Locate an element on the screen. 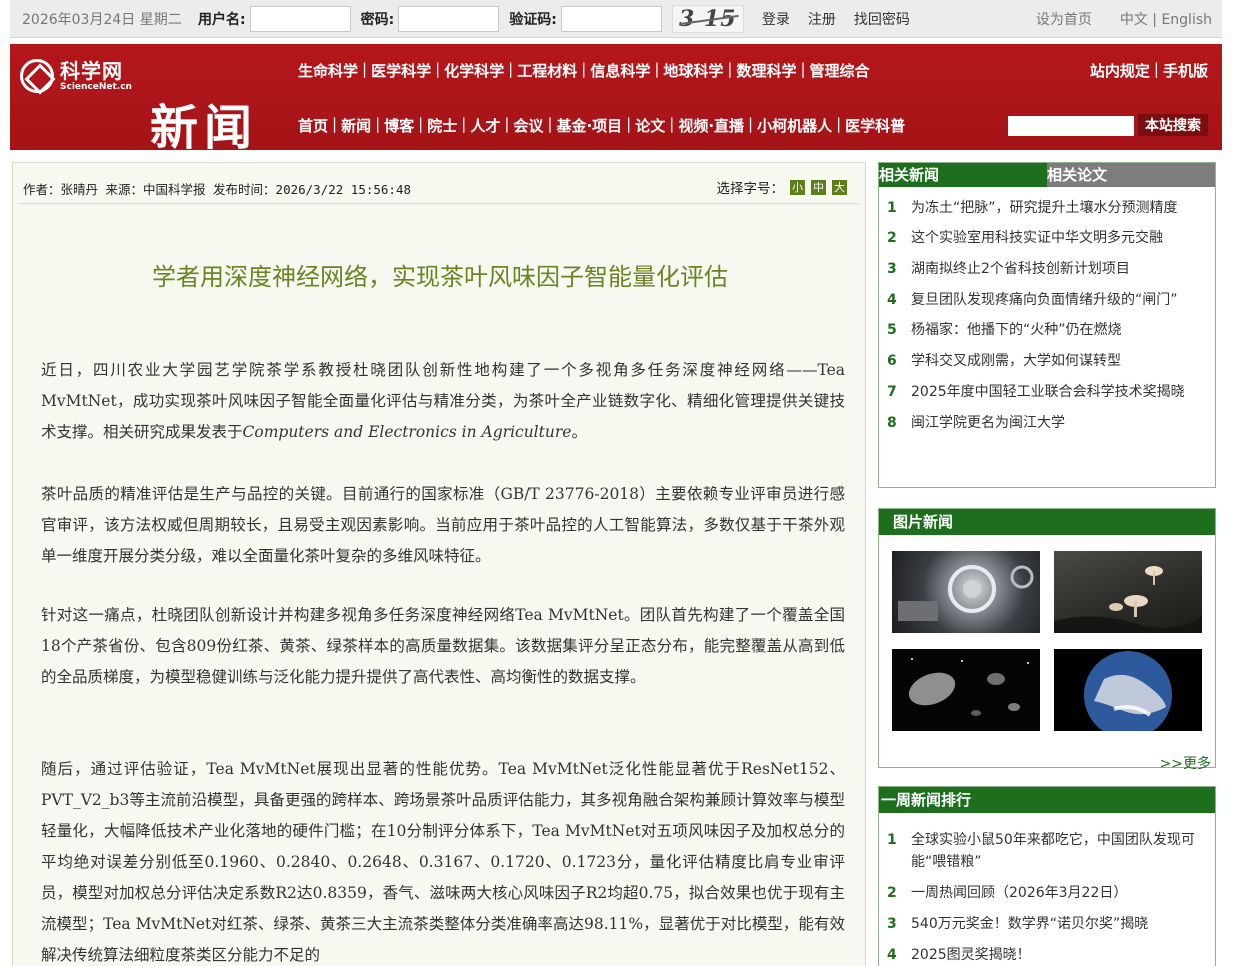 The height and width of the screenshot is (966, 1236). main-nav-item-3: 院士 is located at coordinates (442, 125).